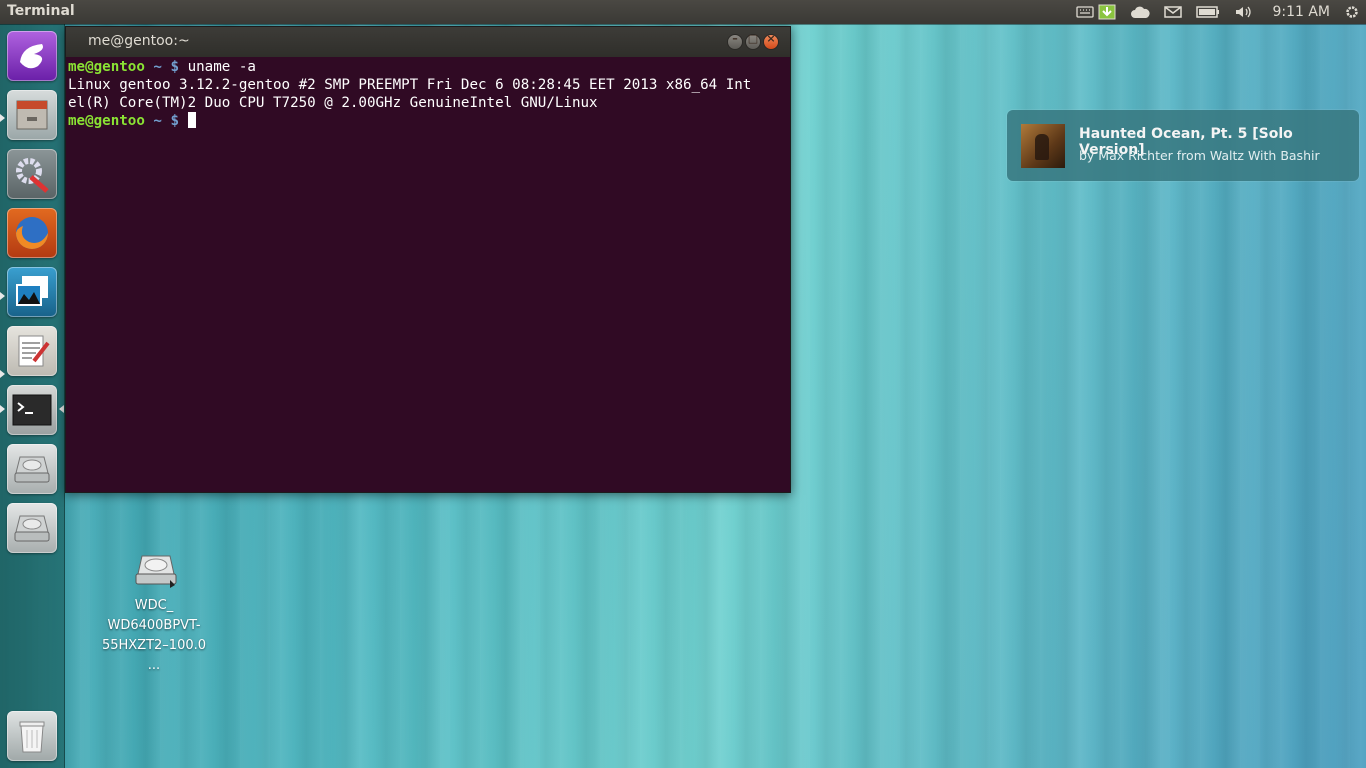 The width and height of the screenshot is (1366, 768). Describe the element at coordinates (735, 41) in the screenshot. I see `minimize-button: –` at that location.